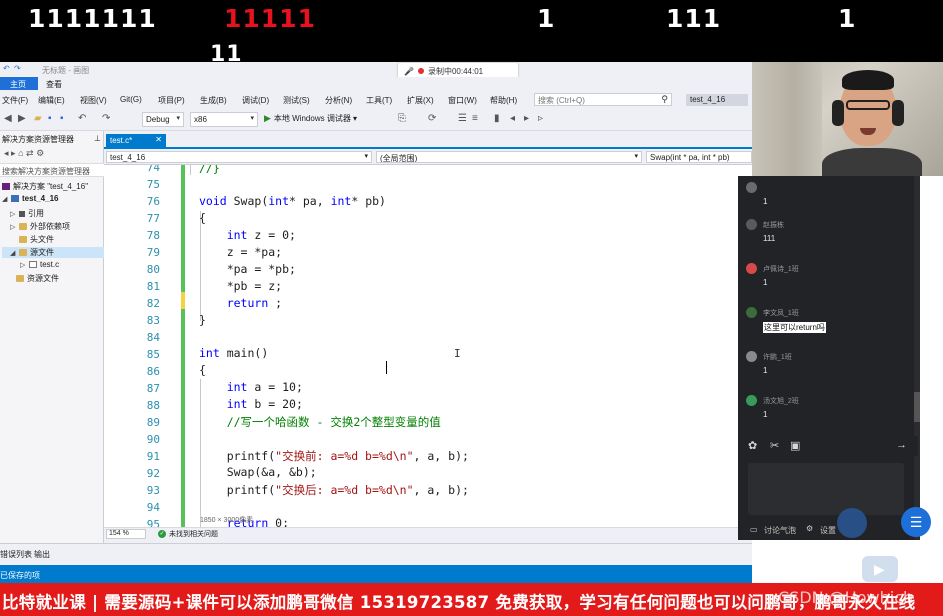 The width and height of the screenshot is (943, 616). What do you see at coordinates (917, 358) in the screenshot?
I see `chat-scrollbar` at bounding box center [917, 358].